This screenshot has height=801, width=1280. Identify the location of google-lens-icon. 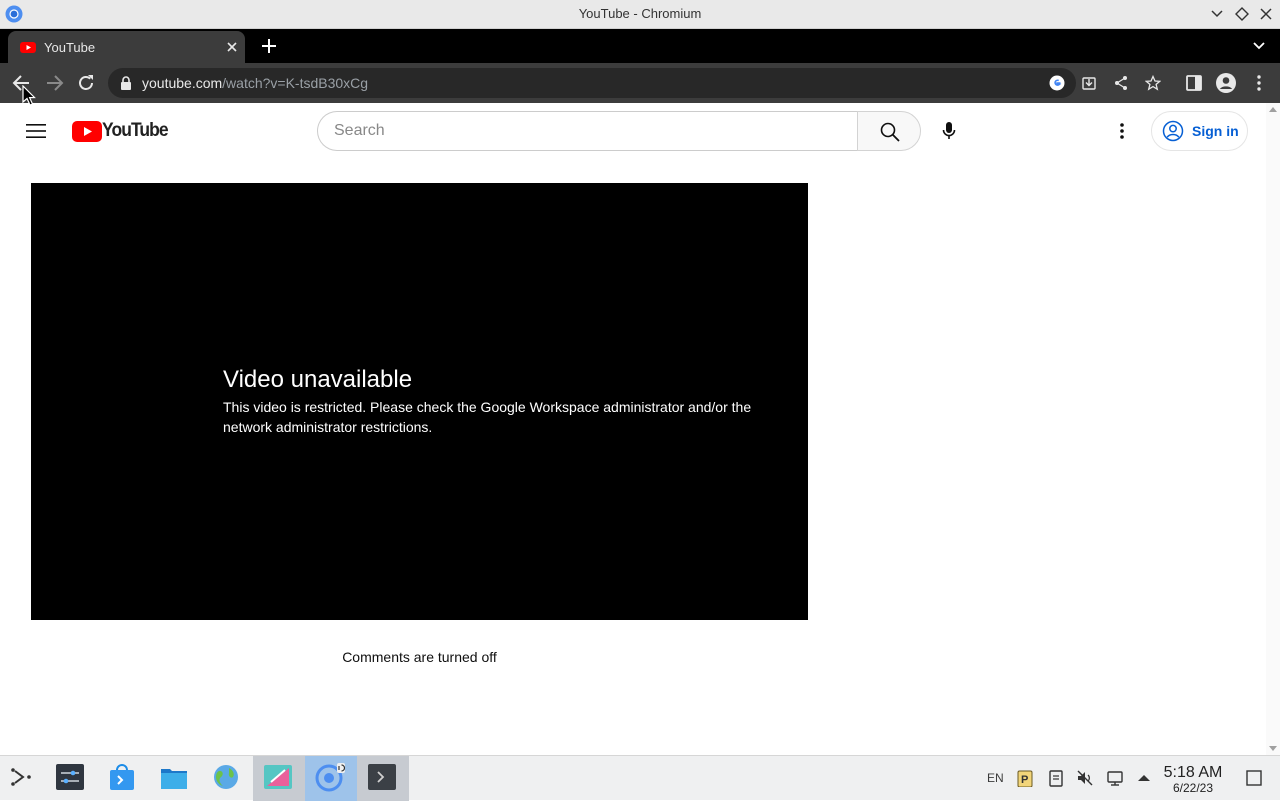
(1057, 83).